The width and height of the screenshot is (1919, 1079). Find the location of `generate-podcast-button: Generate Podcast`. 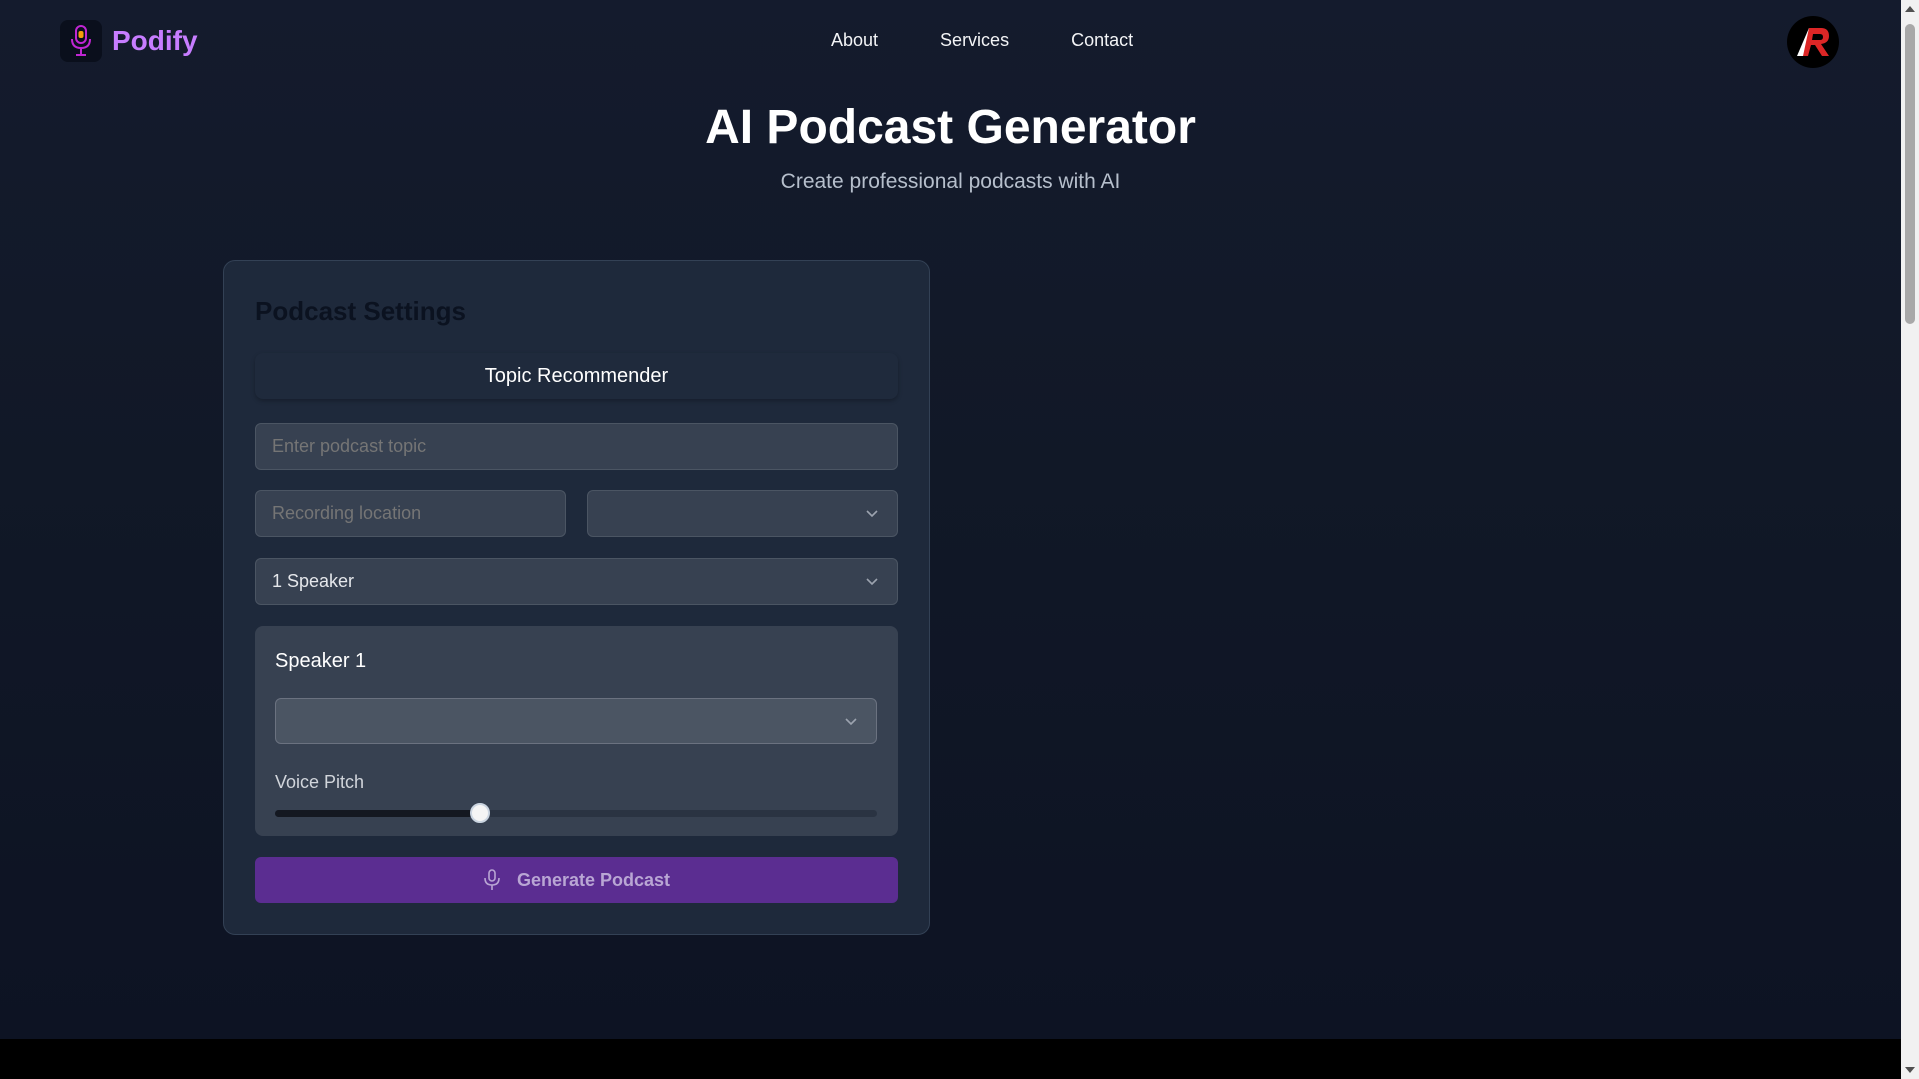

generate-podcast-button: Generate Podcast is located at coordinates (576, 880).